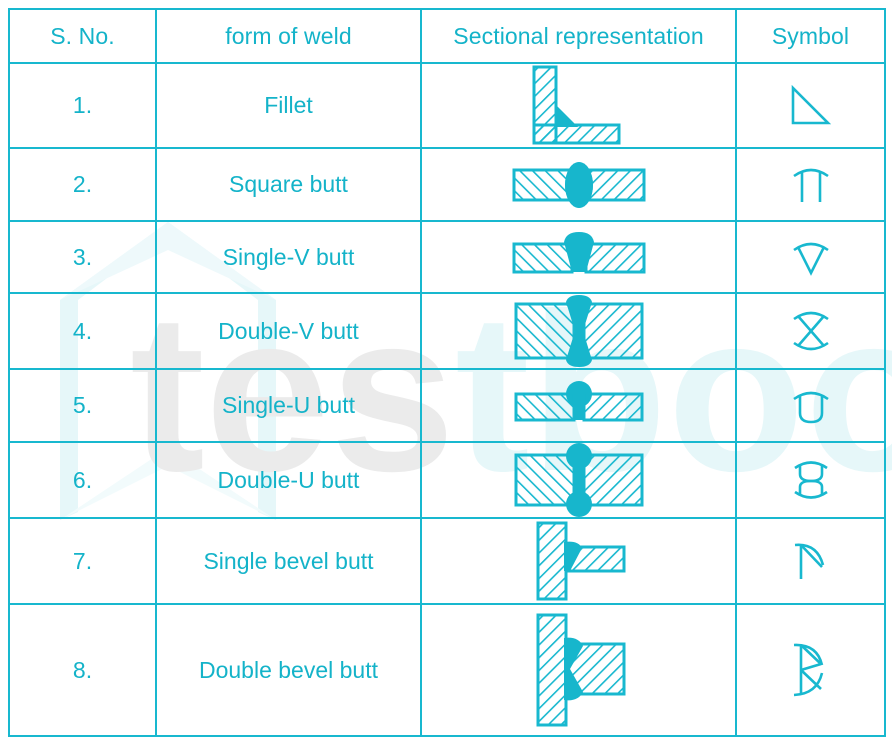  I want to click on cell-form-of-weld: Single bevel butt, so click(288, 561).